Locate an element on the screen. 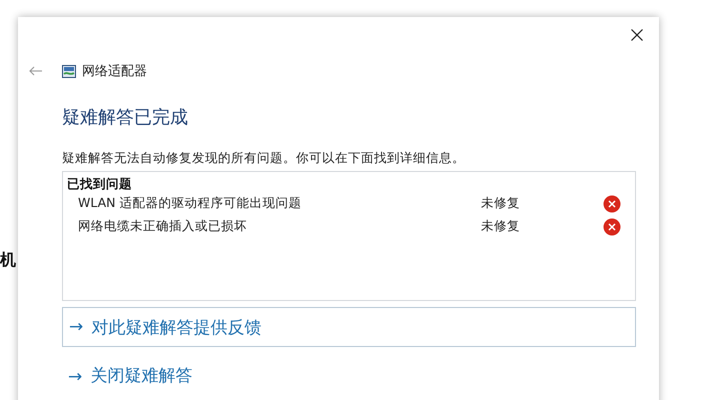 The width and height of the screenshot is (726, 400). back-arrow-icon is located at coordinates (36, 71).